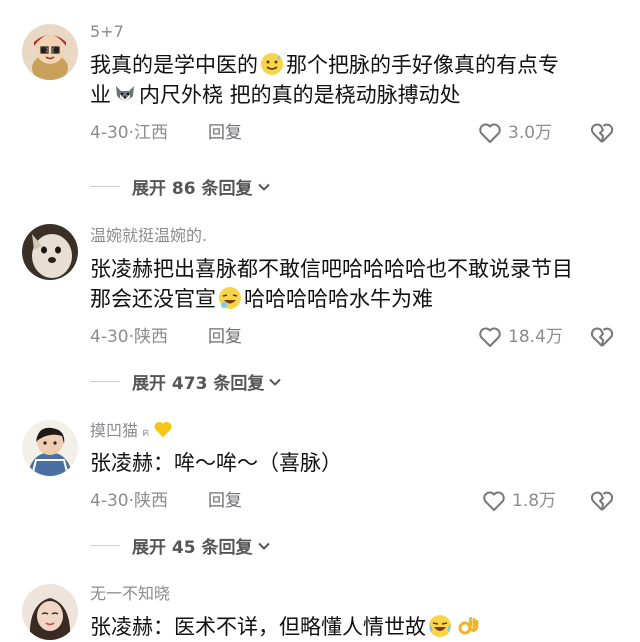  What do you see at coordinates (354, 33) in the screenshot?
I see `username: 5+7` at bounding box center [354, 33].